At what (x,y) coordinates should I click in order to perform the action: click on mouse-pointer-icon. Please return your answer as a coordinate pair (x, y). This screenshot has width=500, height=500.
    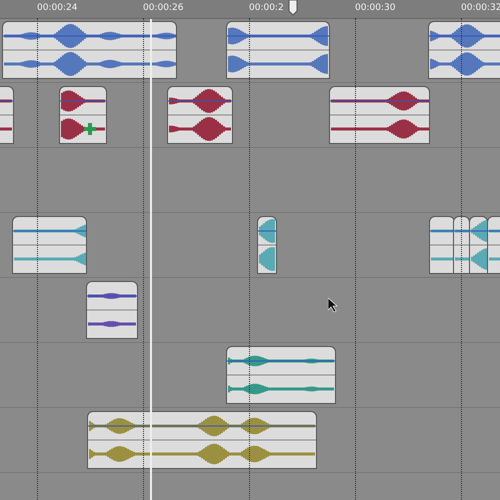
    Looking at the image, I should click on (333, 305).